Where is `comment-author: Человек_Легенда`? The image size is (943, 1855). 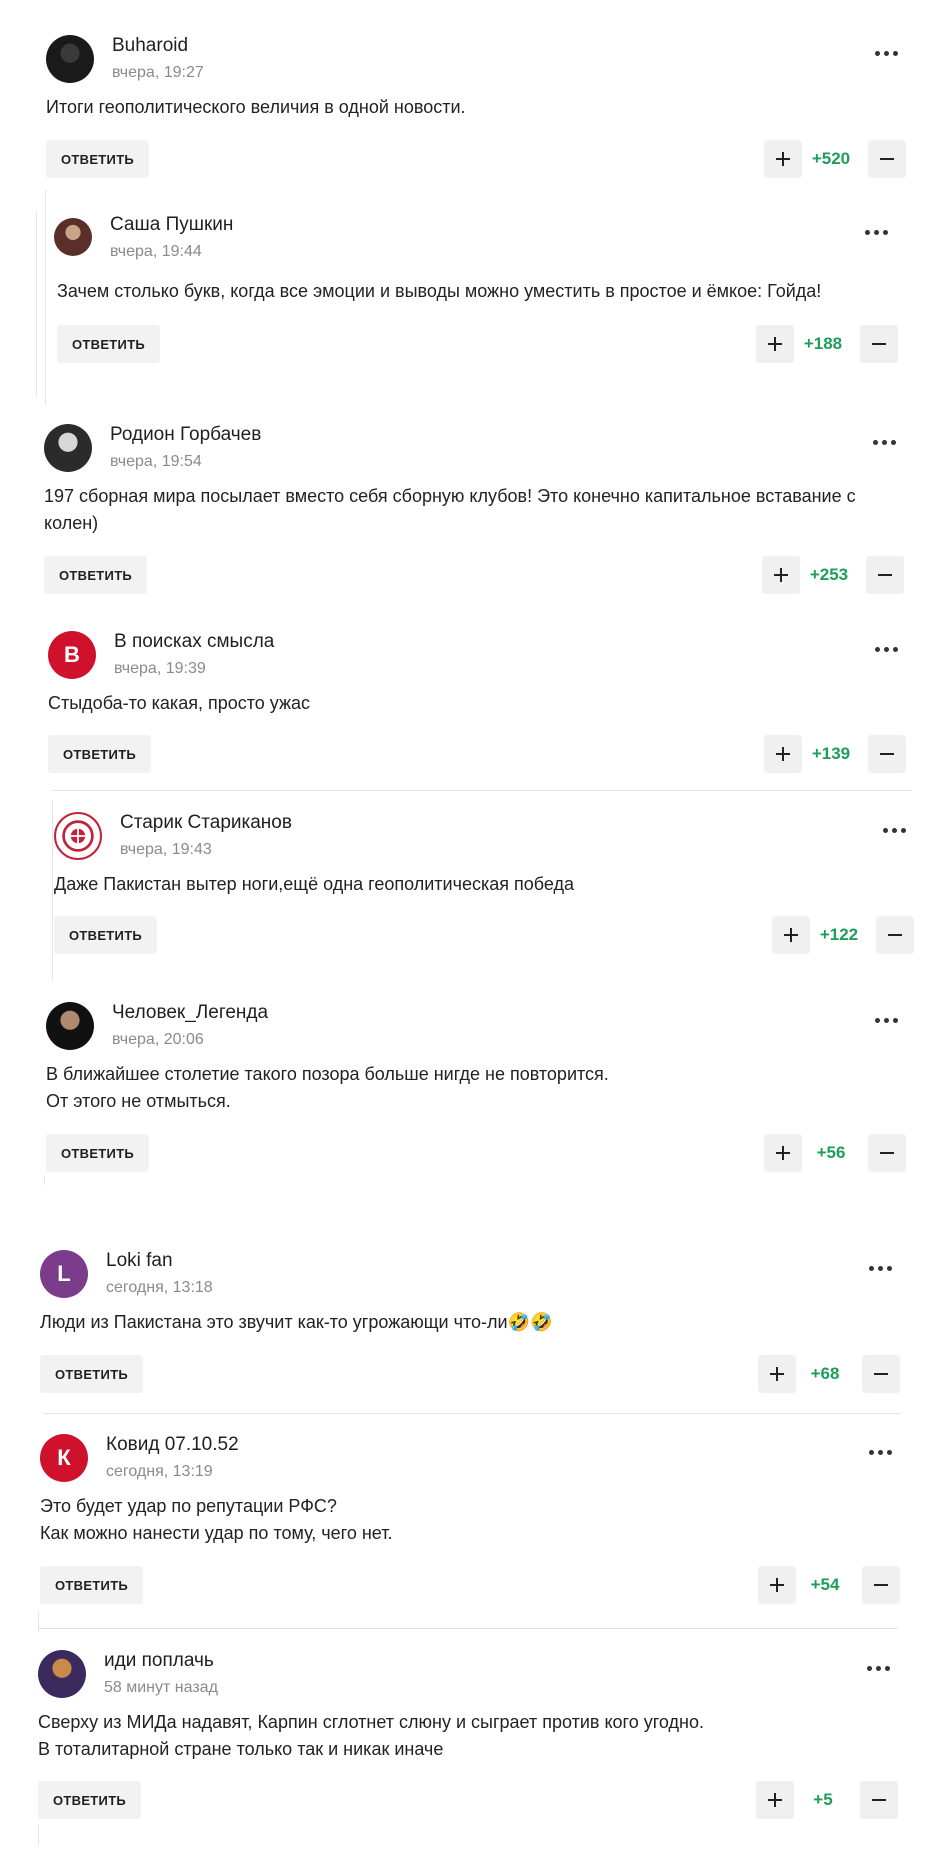 comment-author: Человек_Легенда is located at coordinates (190, 1013).